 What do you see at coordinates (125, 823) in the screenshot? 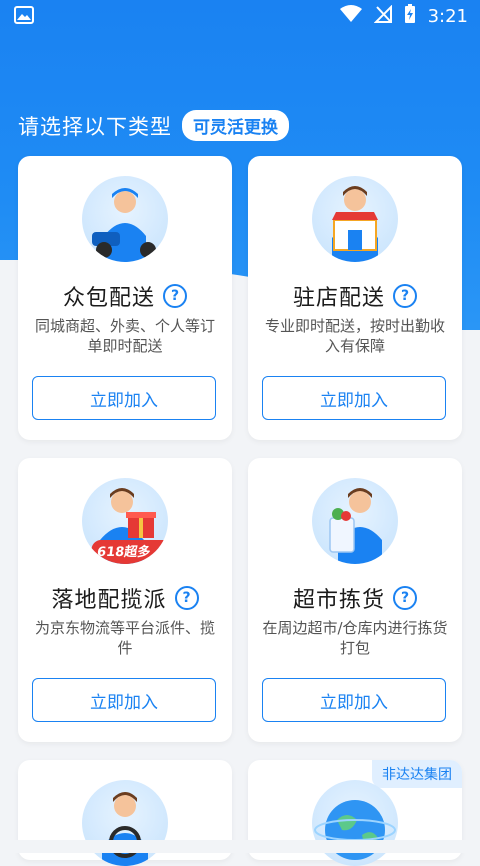
I see `driver-avatar` at bounding box center [125, 823].